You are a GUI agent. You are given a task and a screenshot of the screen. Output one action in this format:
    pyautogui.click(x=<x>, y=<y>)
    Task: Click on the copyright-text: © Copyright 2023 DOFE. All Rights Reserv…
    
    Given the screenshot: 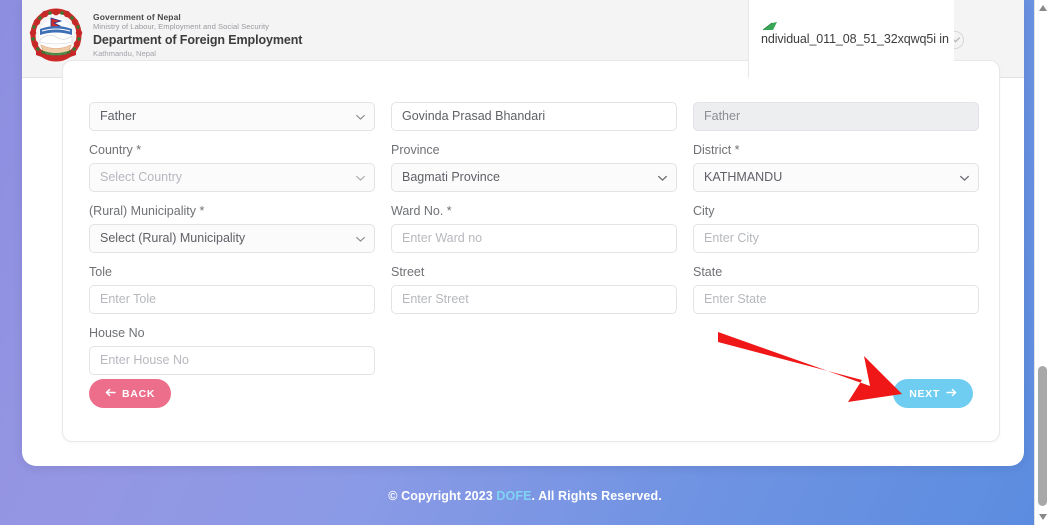 What is the action you would take?
    pyautogui.click(x=525, y=496)
    